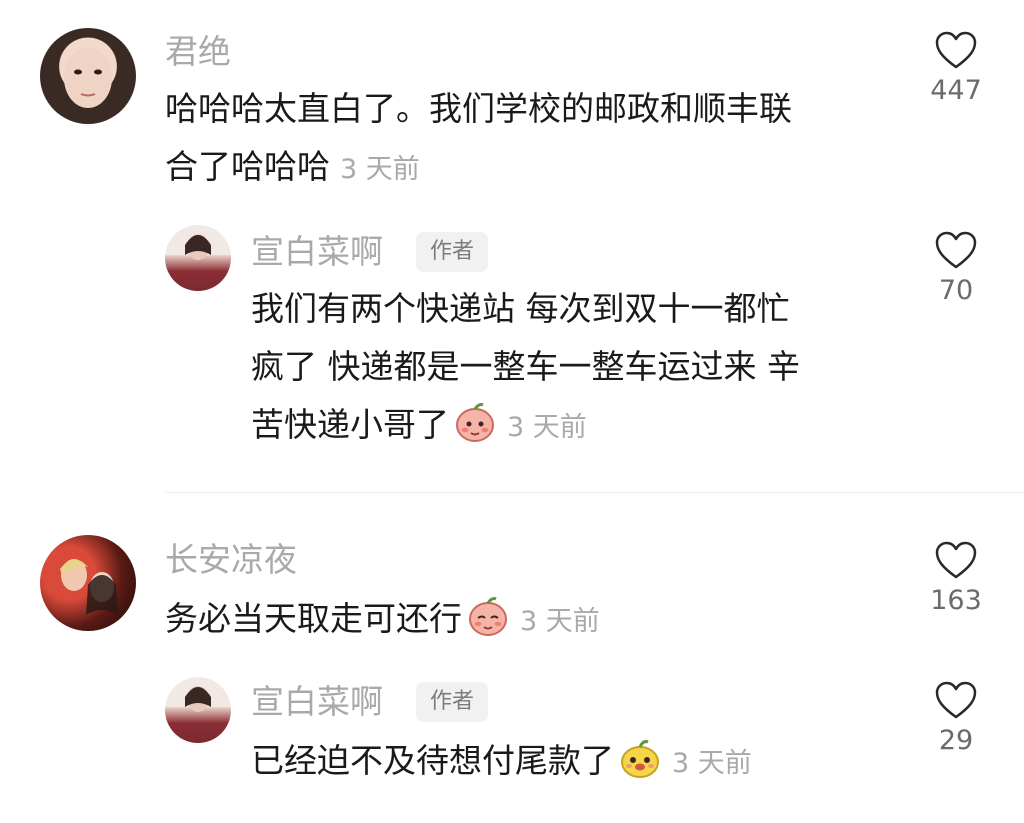  Describe the element at coordinates (640, 759) in the screenshot. I see `happy-pear-emoji-icon` at that location.